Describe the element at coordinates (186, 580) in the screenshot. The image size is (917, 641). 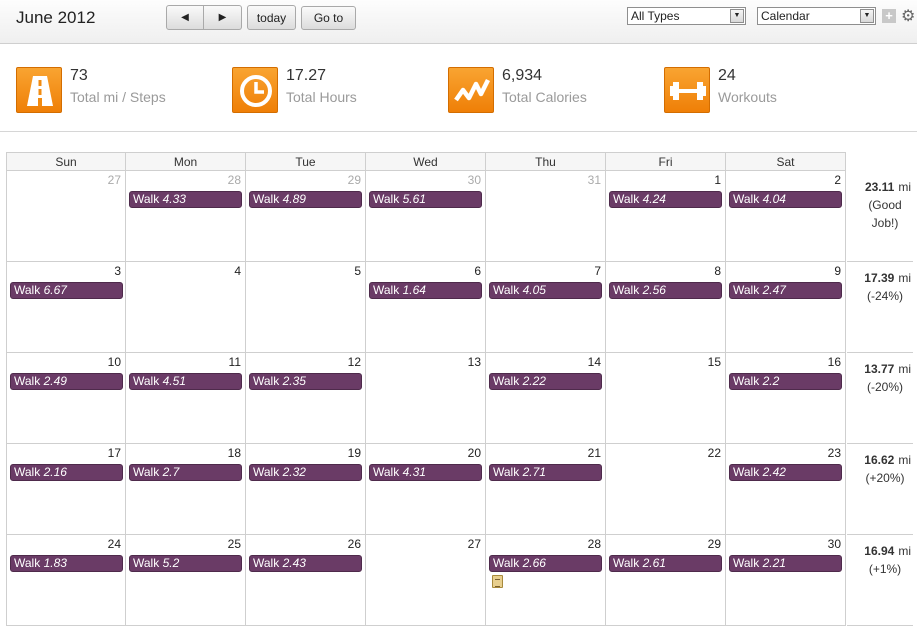
I see `day-cell: 25 Walk 5.2` at that location.